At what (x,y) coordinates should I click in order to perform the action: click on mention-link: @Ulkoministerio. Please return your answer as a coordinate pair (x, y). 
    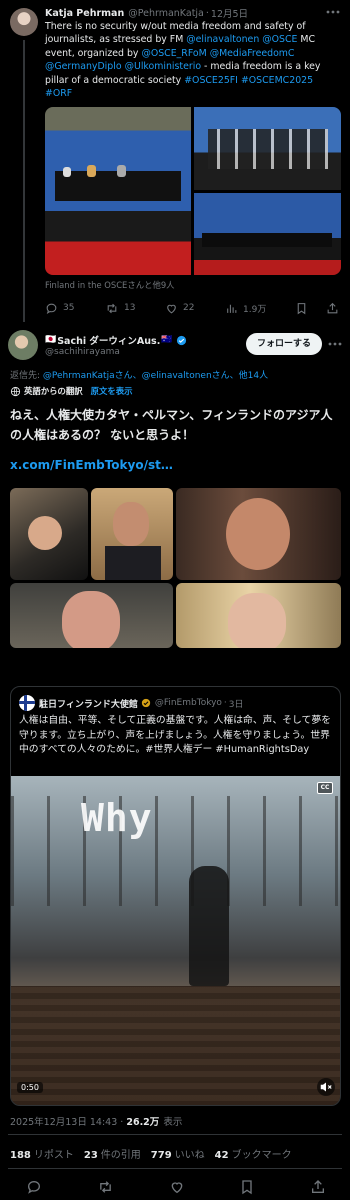
    Looking at the image, I should click on (163, 66).